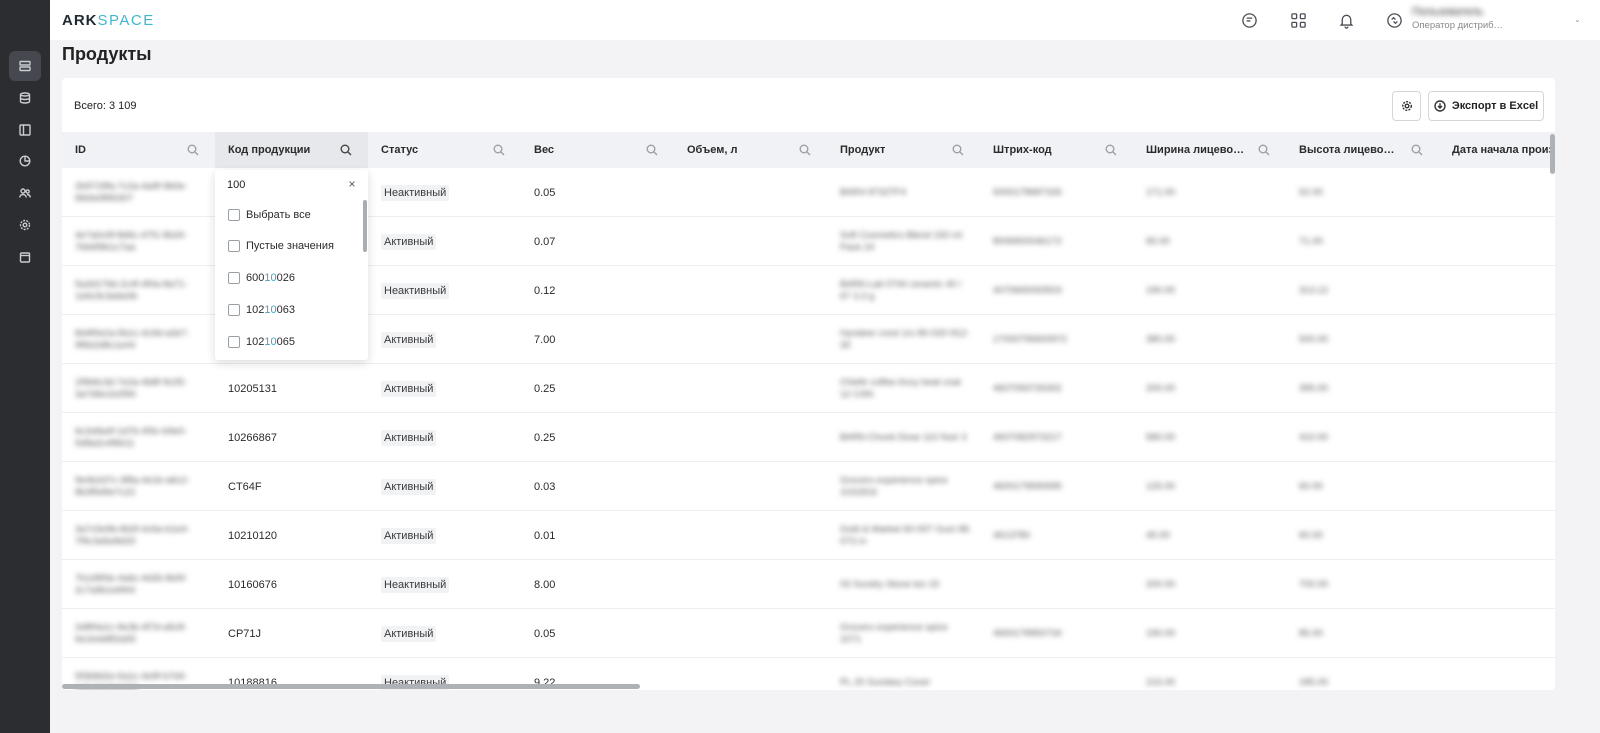  I want to click on column-label: Штрих-код, so click(1022, 150).